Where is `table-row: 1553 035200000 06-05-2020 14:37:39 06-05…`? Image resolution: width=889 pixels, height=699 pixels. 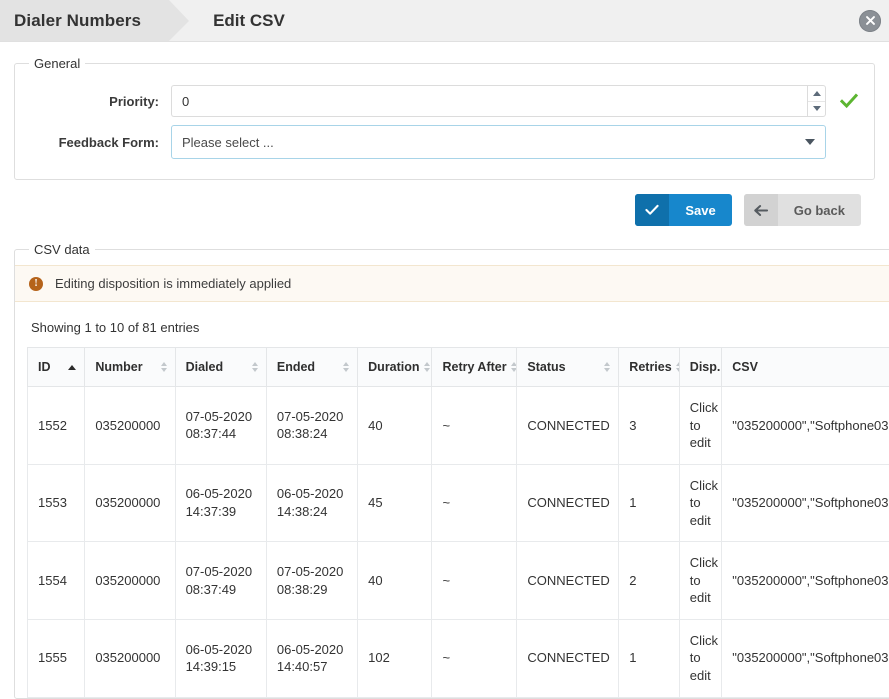
table-row: 1553 035200000 06-05-2020 14:37:39 06-05… is located at coordinates (458, 503).